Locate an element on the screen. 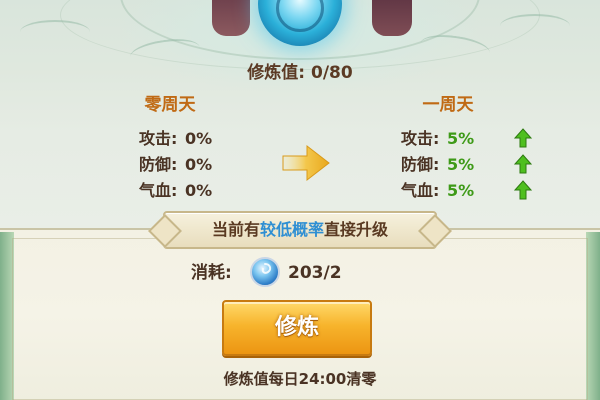 The width and height of the screenshot is (600, 400). next-stat-attack: 攻击: 5% is located at coordinates (437, 139).